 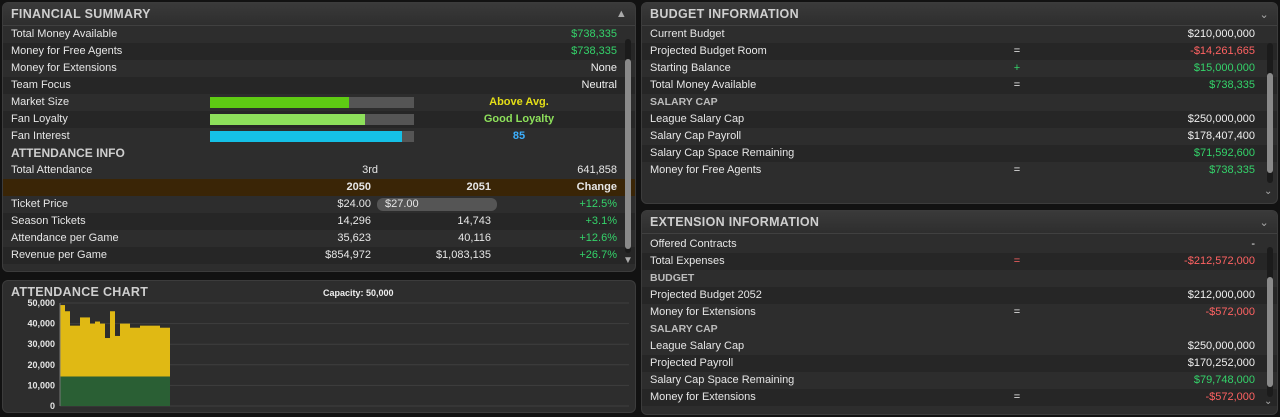 I want to click on row-label: Starting Balance, so click(x=690, y=68).